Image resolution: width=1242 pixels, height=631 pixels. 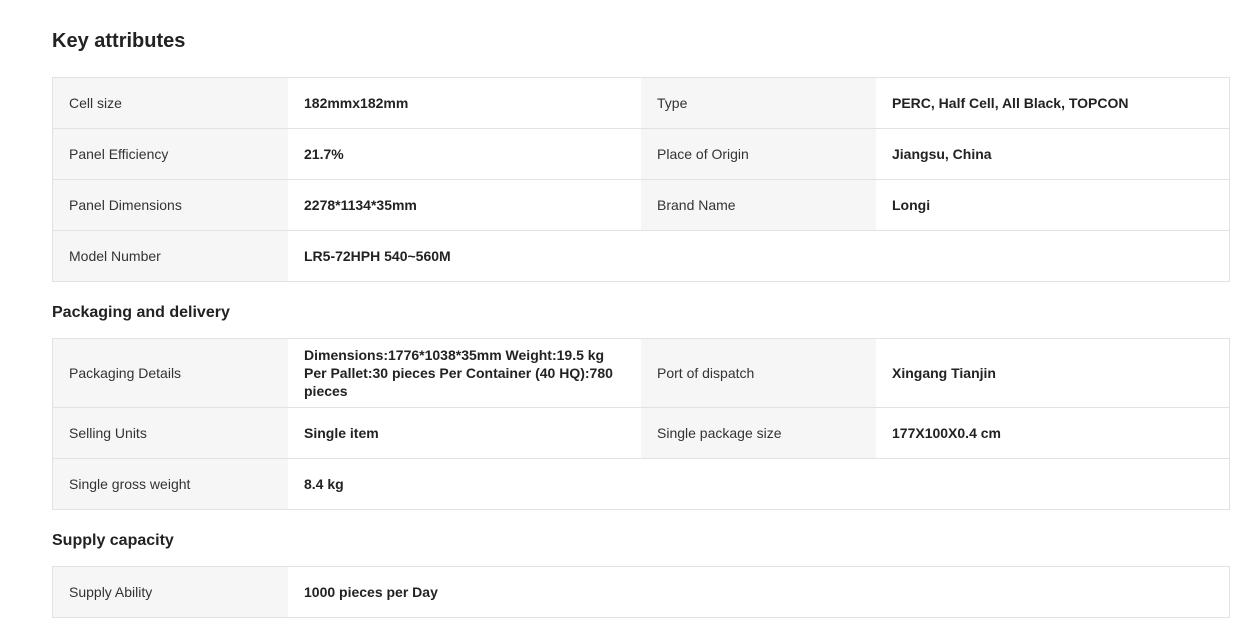 I want to click on attribute-value: LR5-72HPH 540~560M, so click(x=464, y=256).